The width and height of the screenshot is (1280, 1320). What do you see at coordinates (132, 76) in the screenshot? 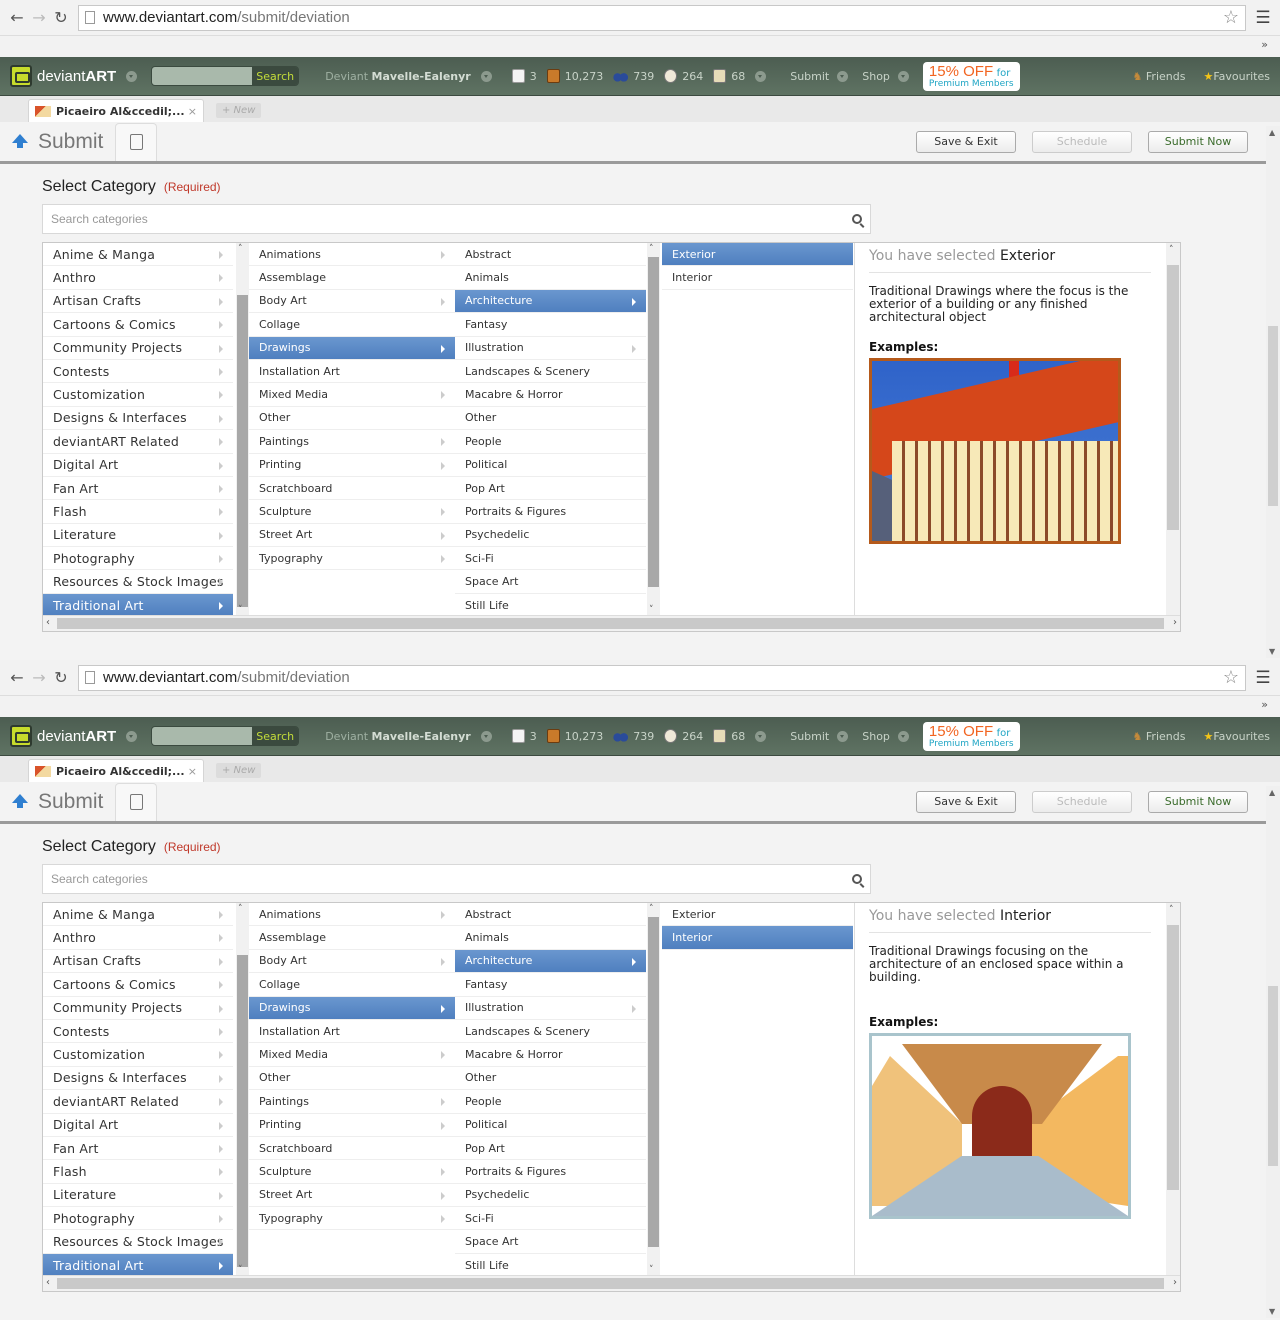
I see `logo-dropdown-icon` at bounding box center [132, 76].